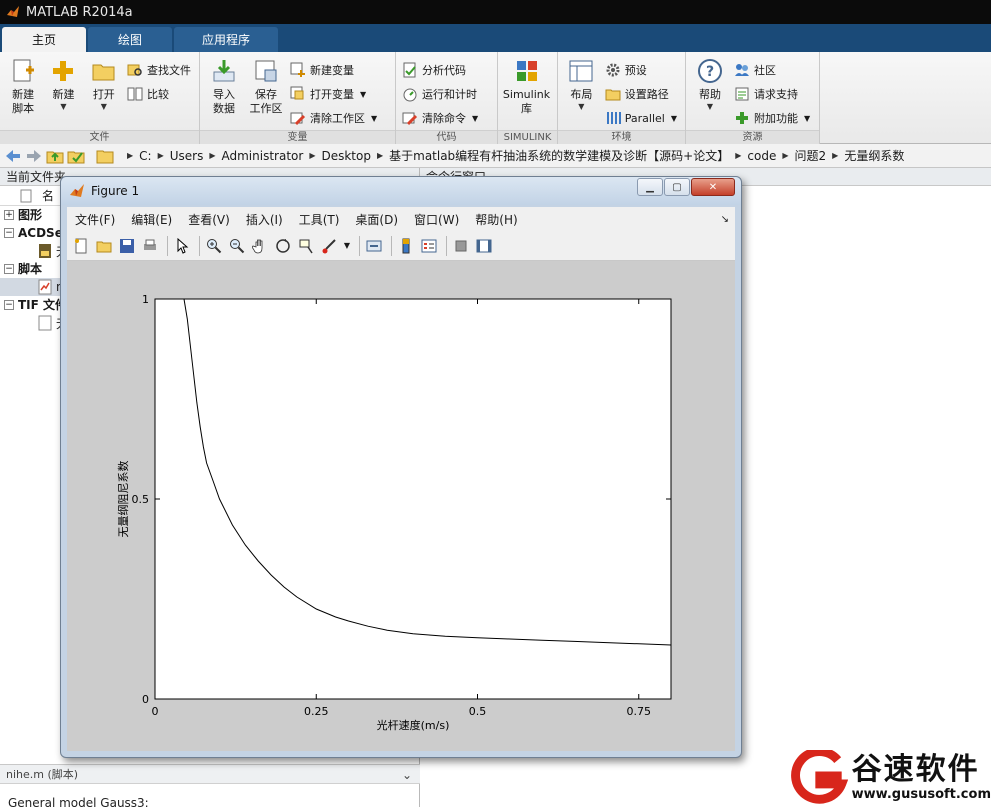 The height and width of the screenshot is (807, 991). I want to click on community-button: 社区, so click(774, 70).